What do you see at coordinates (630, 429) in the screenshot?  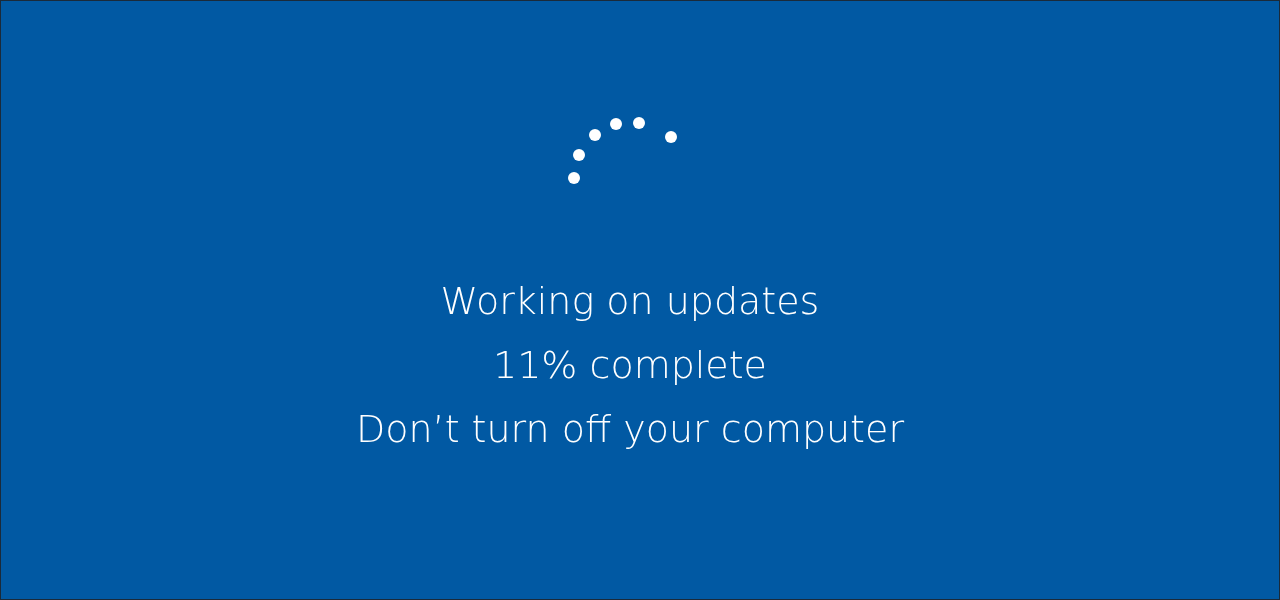 I see `status-message: Don’t turn off your computer` at bounding box center [630, 429].